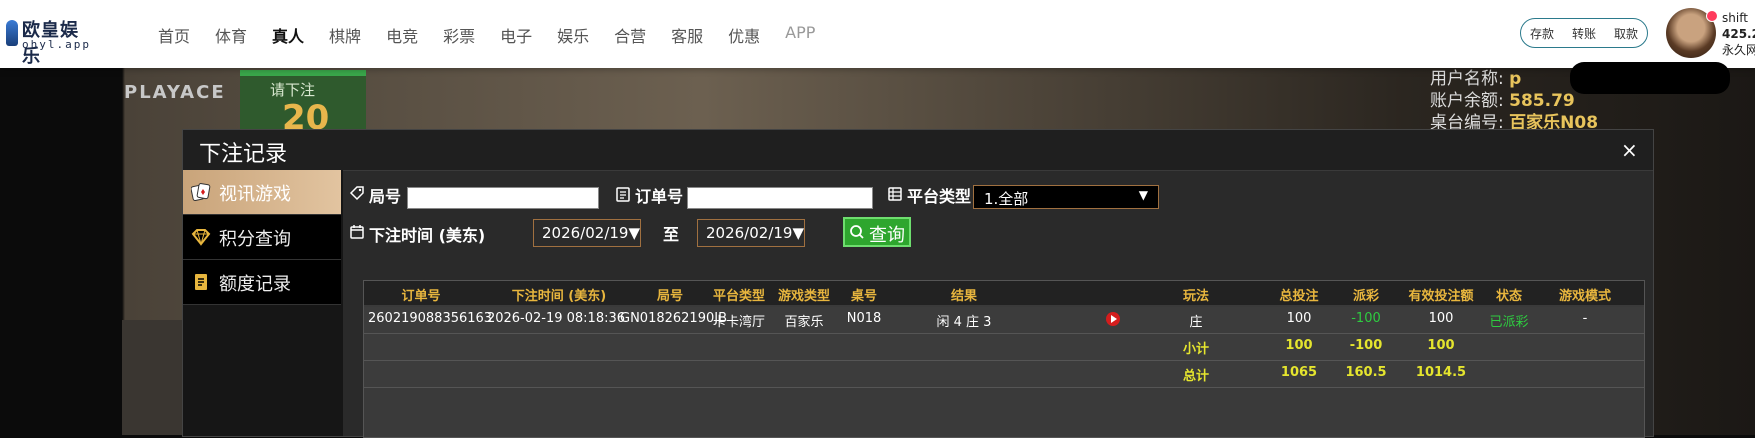  Describe the element at coordinates (804, 322) in the screenshot. I see `cell-game: 百家乐` at that location.